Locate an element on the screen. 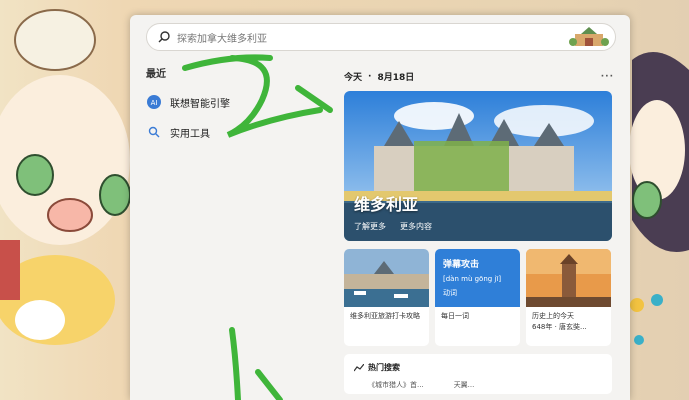 Image resolution: width=689 pixels, height=400 pixels. hot-search-header: 热门搜索 is located at coordinates (384, 367).